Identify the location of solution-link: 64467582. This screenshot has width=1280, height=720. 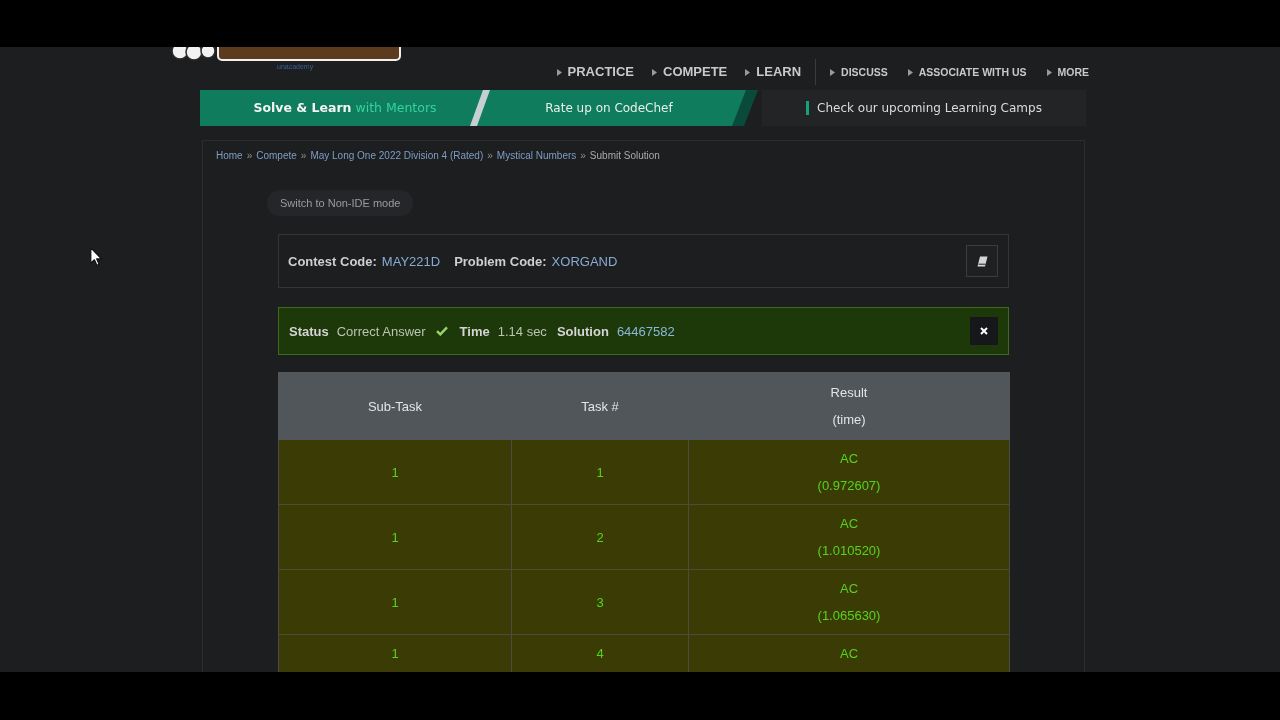
(645, 331).